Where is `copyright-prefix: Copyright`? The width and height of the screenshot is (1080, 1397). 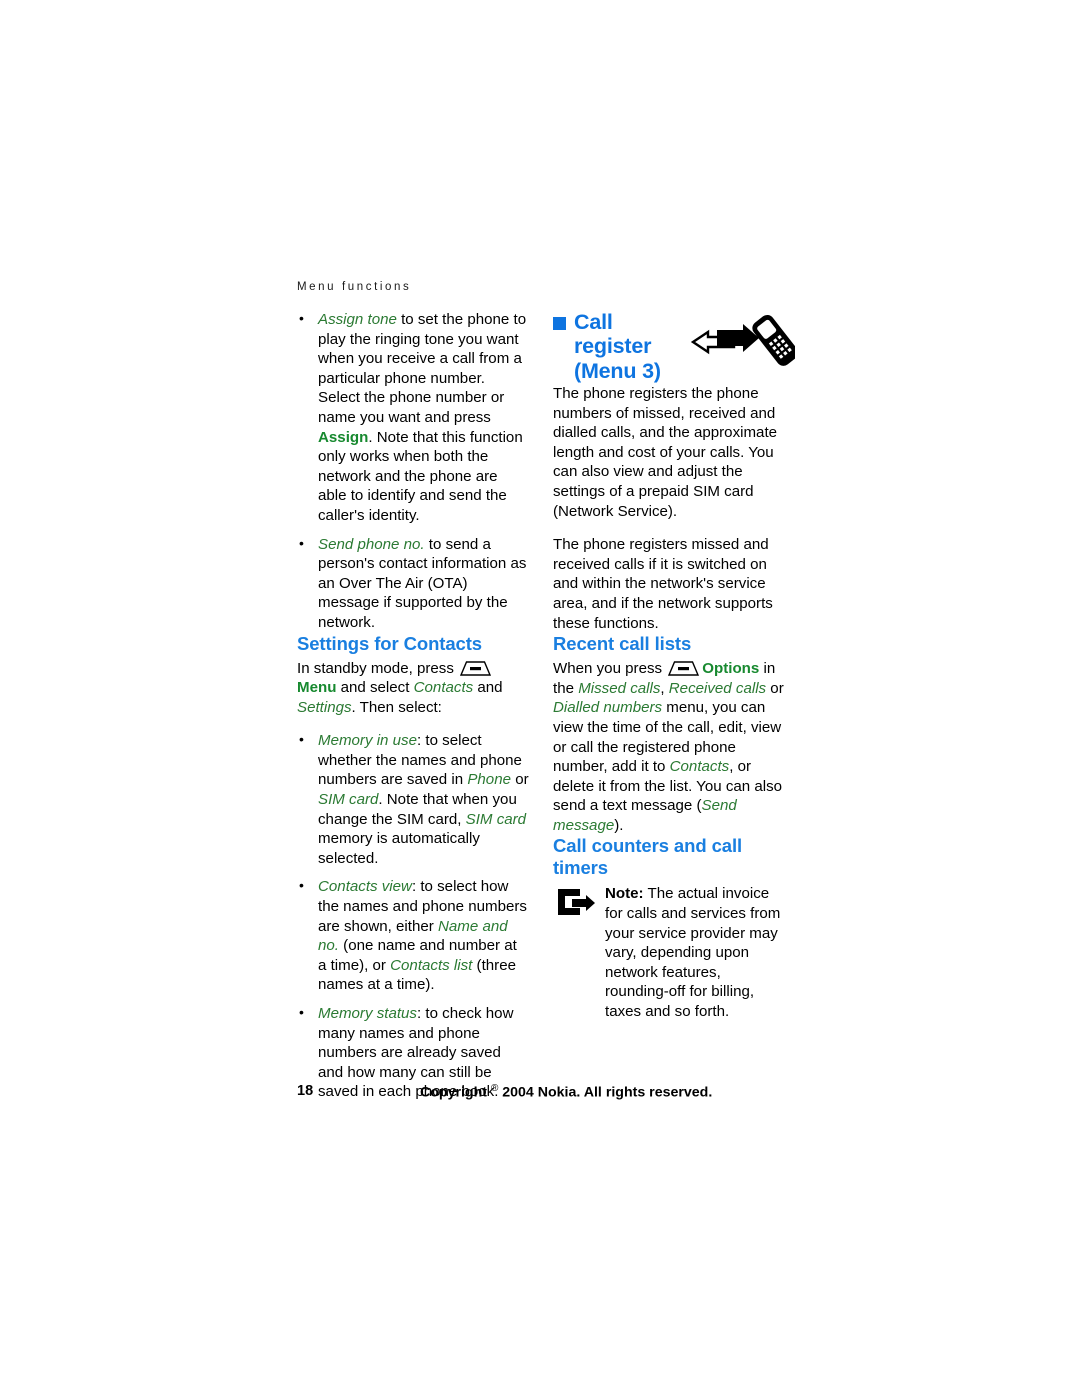 copyright-prefix: Copyright is located at coordinates (455, 1092).